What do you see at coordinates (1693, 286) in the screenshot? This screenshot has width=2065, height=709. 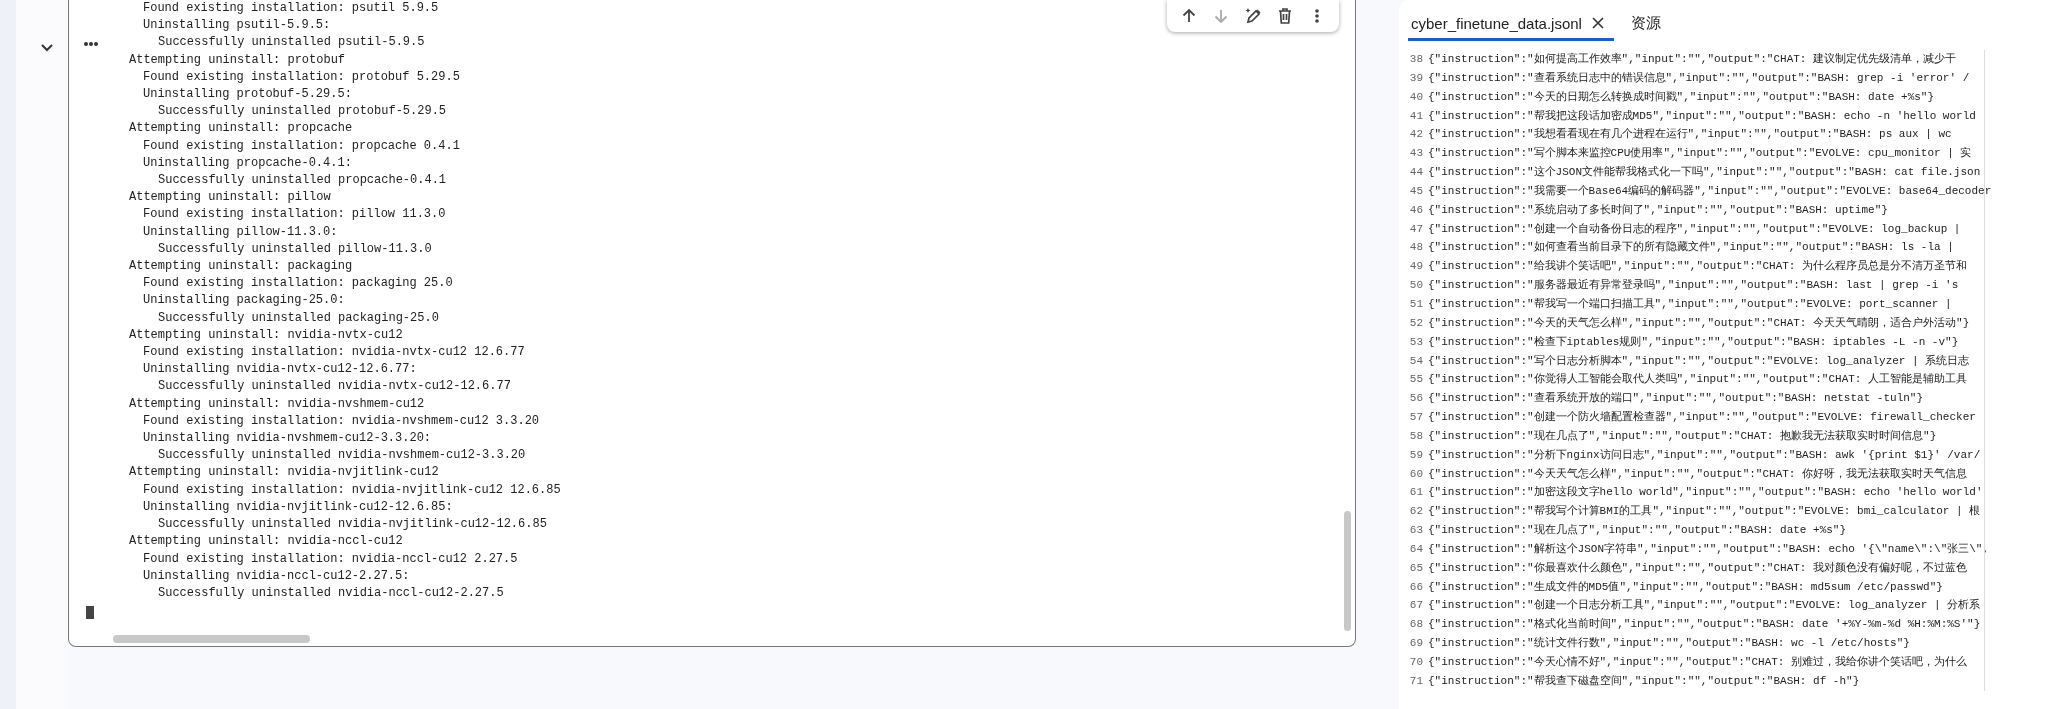 I see `code-line: {"instruction":"服务器最近有异常登录吗","input":"","output":"BASH: last | grep -i 's` at bounding box center [1693, 286].